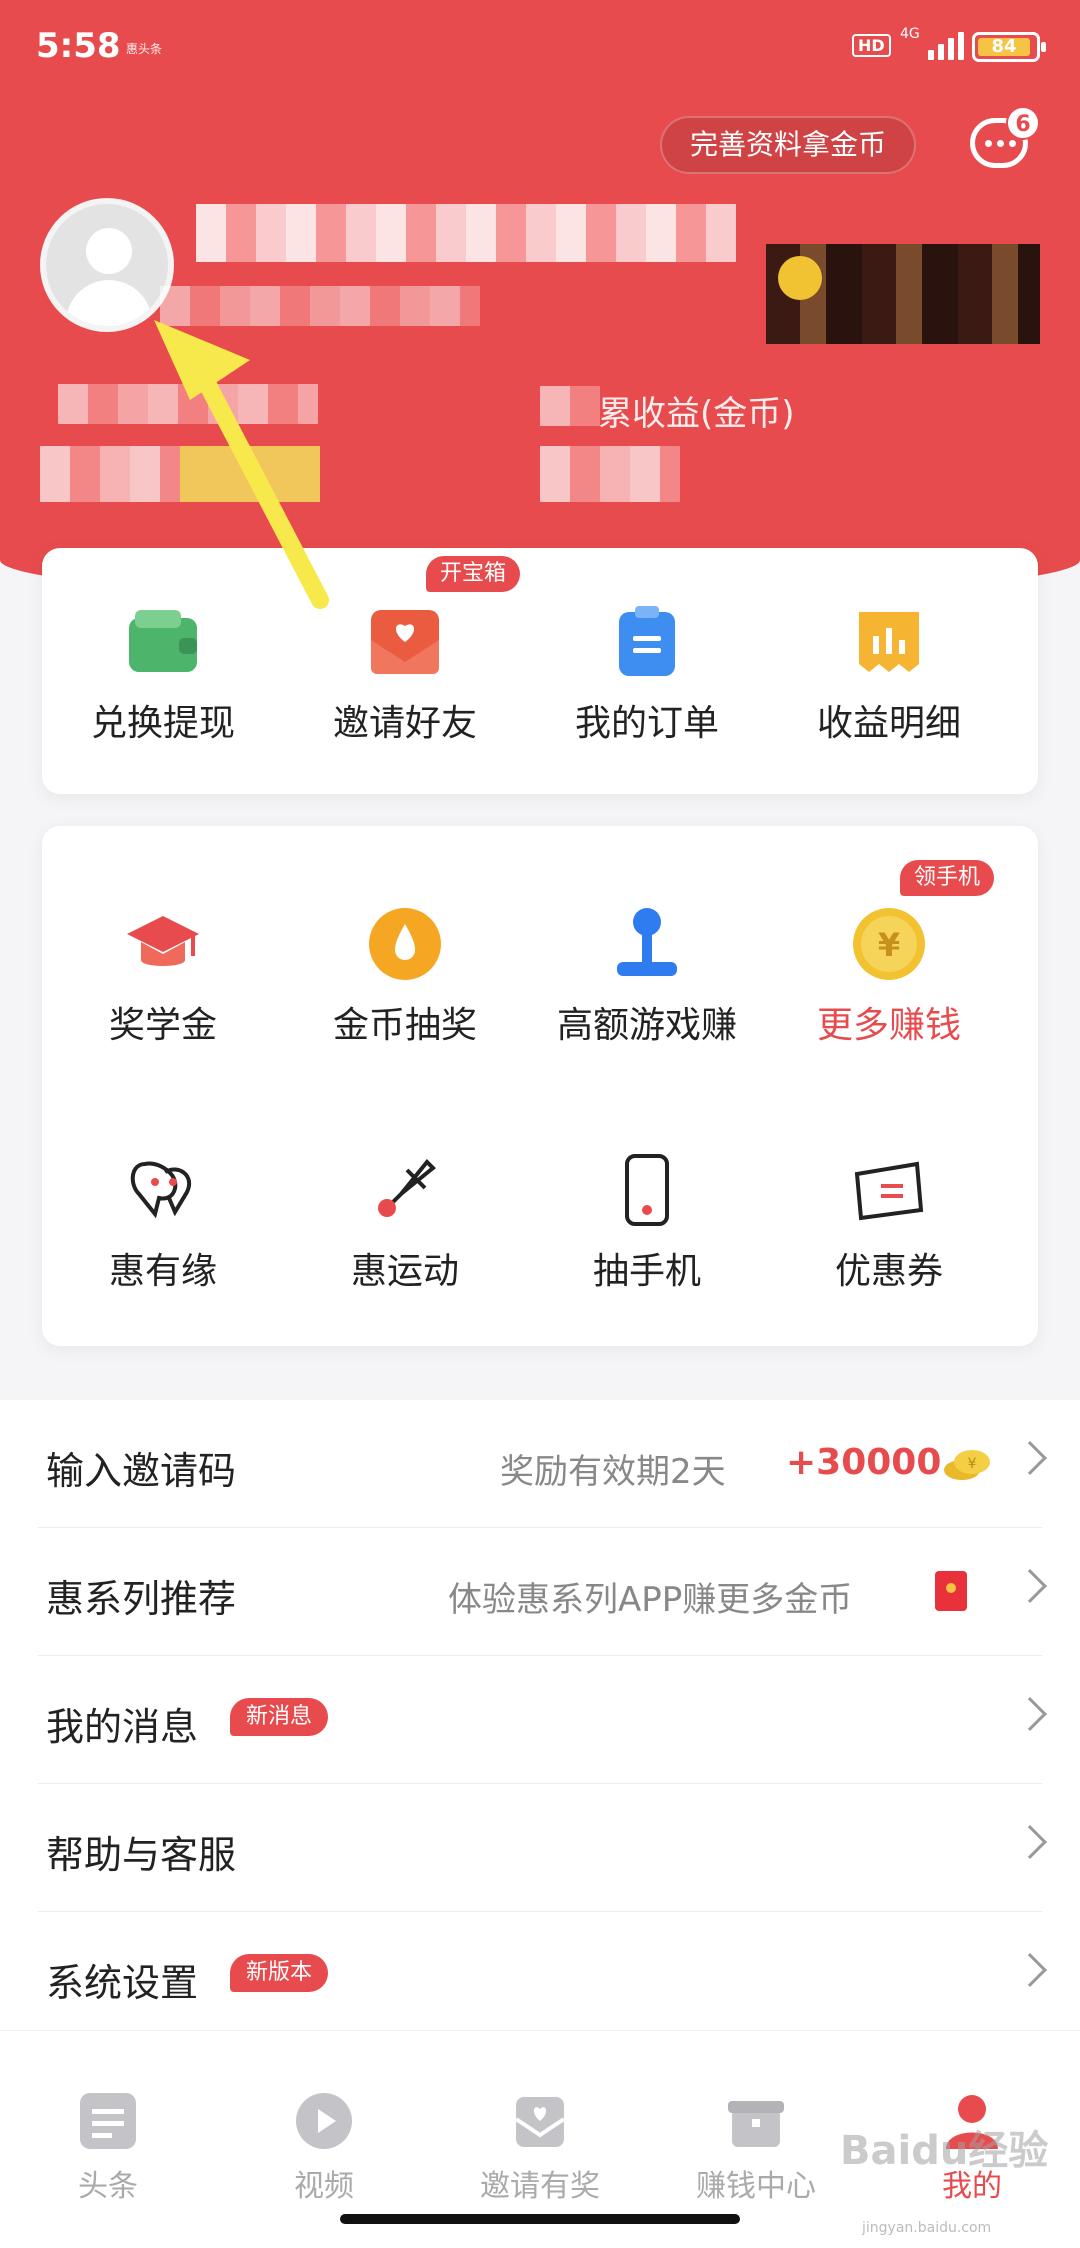 Image resolution: width=1080 pixels, height=2248 pixels. I want to click on nav-label: 头条, so click(108, 2186).